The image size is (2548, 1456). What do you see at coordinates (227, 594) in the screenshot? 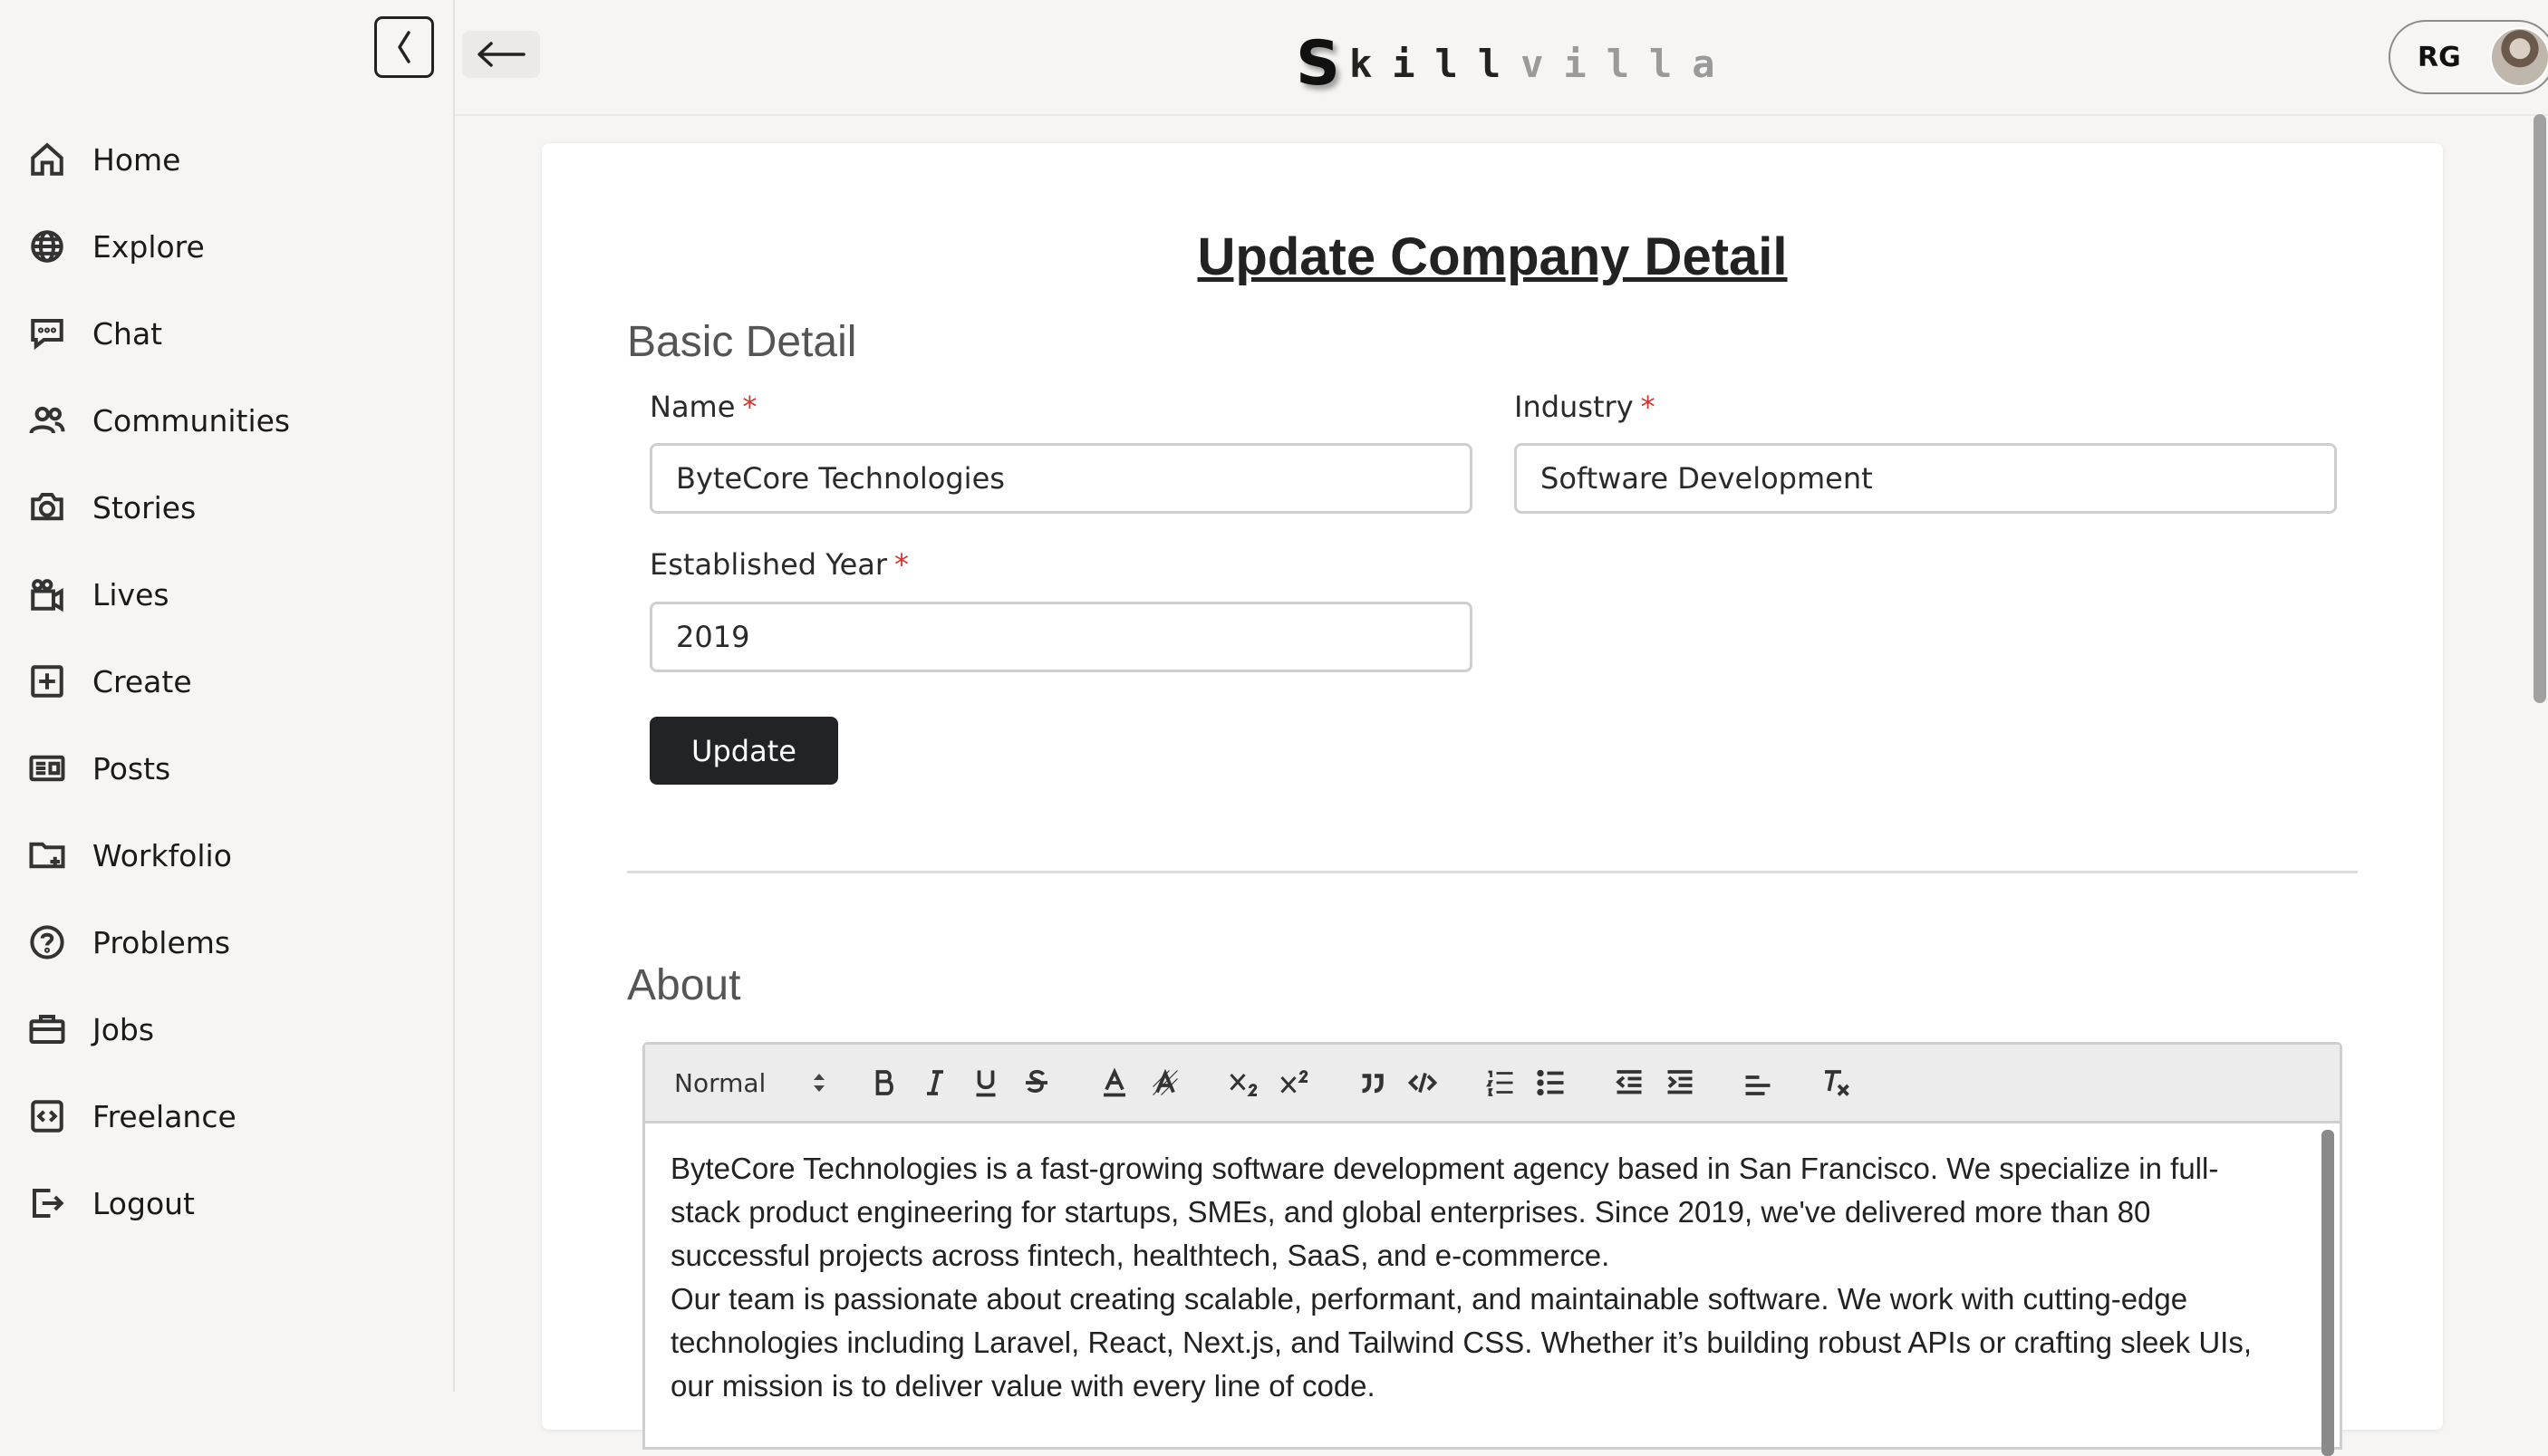
I see `sidebar-item-lives: Lives` at bounding box center [227, 594].